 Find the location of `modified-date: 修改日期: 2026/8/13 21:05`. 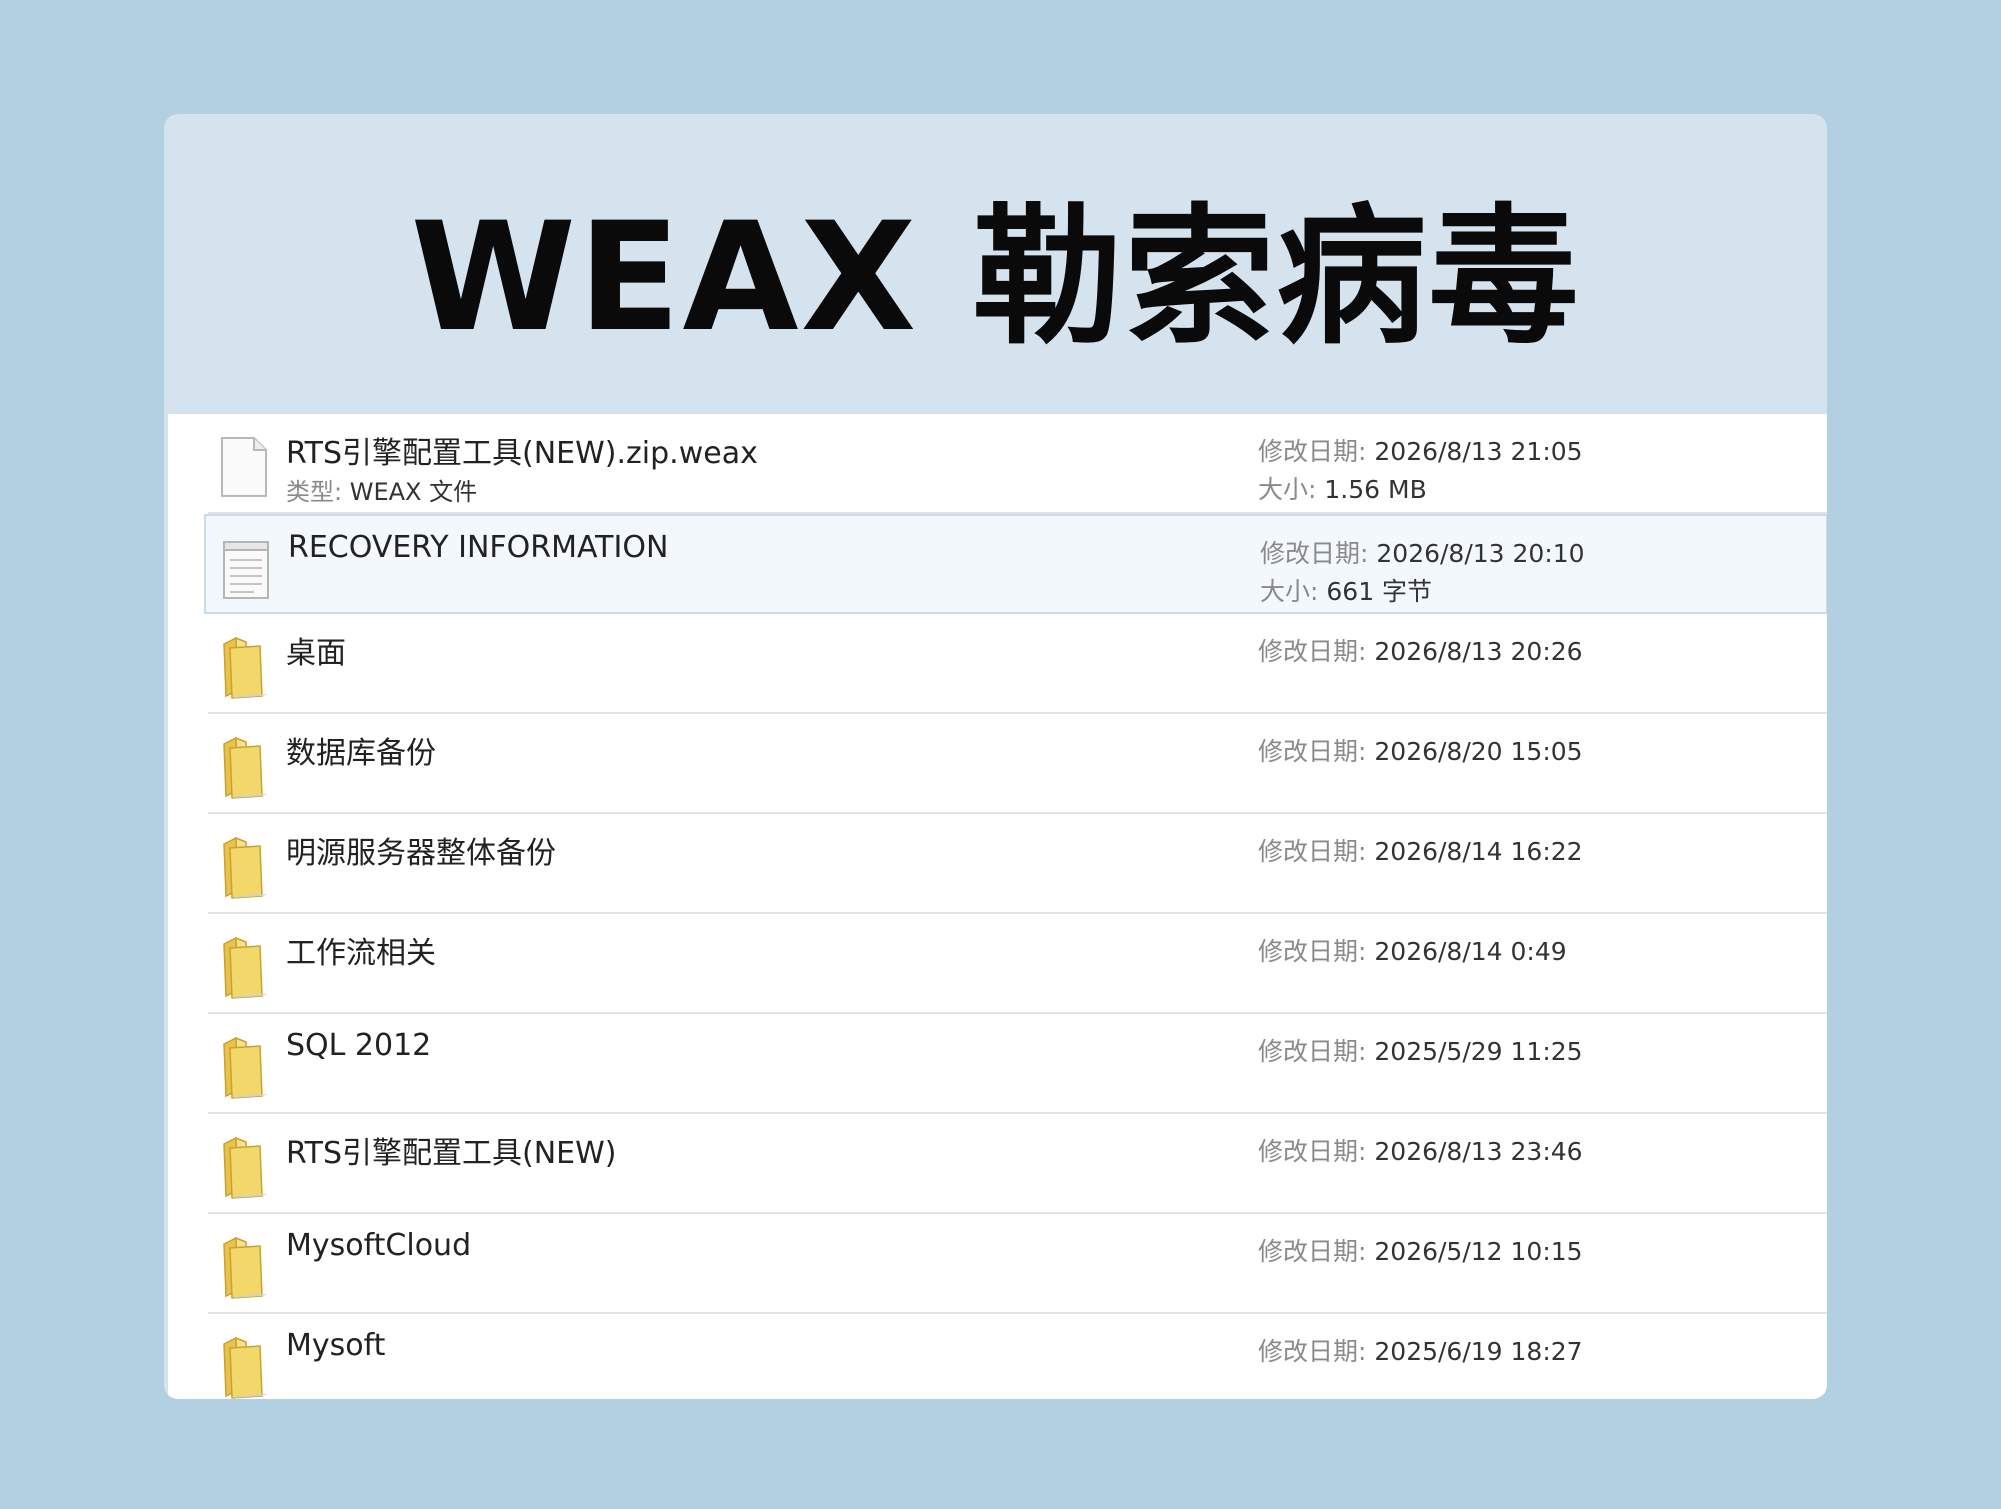

modified-date: 修改日期: 2026/8/13 21:05 is located at coordinates (1420, 450).